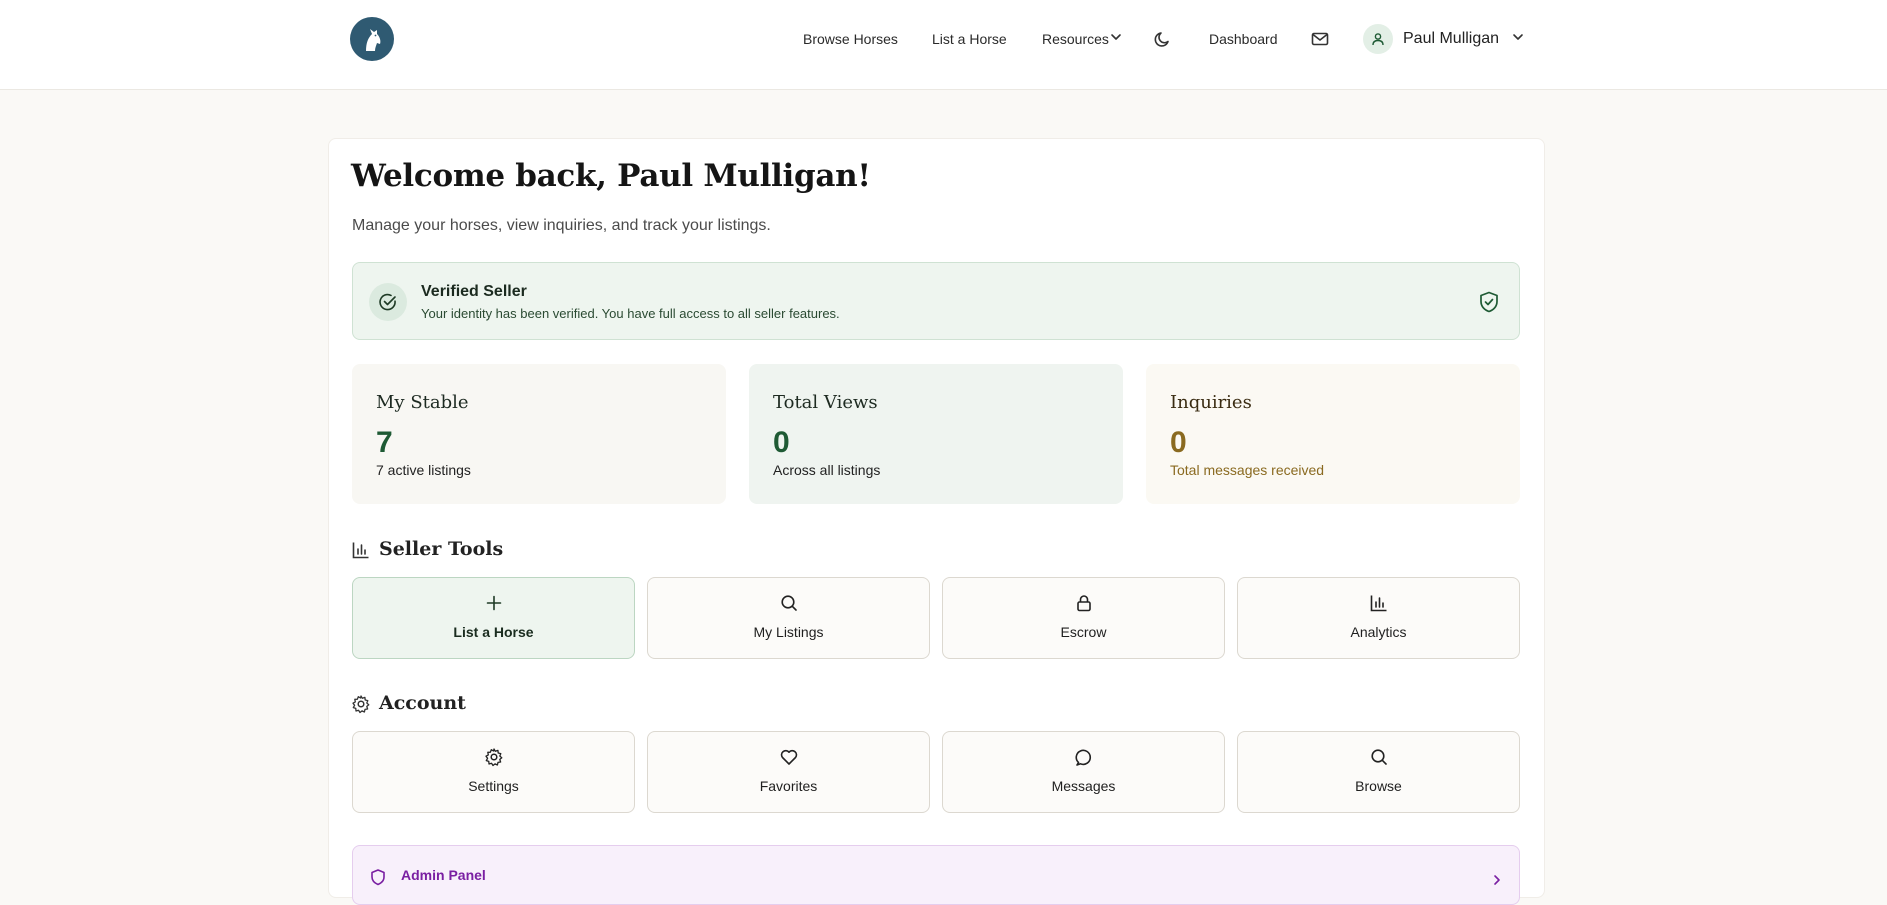 This screenshot has width=1887, height=905. What do you see at coordinates (1378, 772) in the screenshot?
I see `account-browse: Browse` at bounding box center [1378, 772].